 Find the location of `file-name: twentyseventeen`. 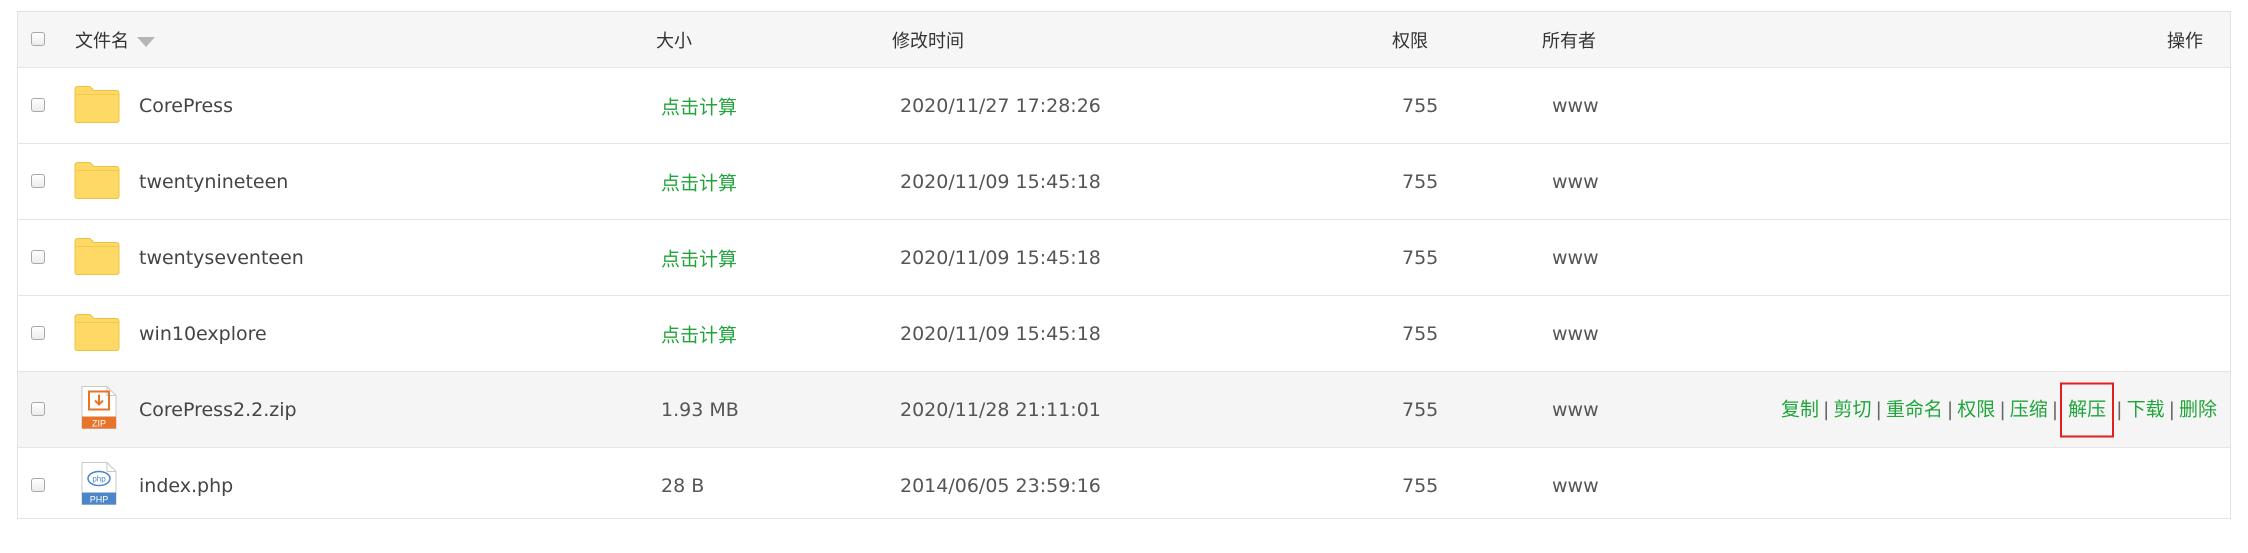

file-name: twentyseventeen is located at coordinates (221, 258).